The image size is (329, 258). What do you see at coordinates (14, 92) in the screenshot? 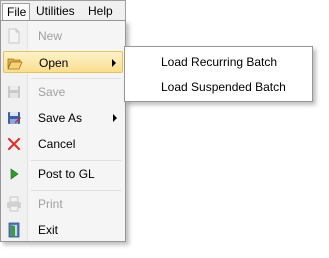
I see `save-icon` at bounding box center [14, 92].